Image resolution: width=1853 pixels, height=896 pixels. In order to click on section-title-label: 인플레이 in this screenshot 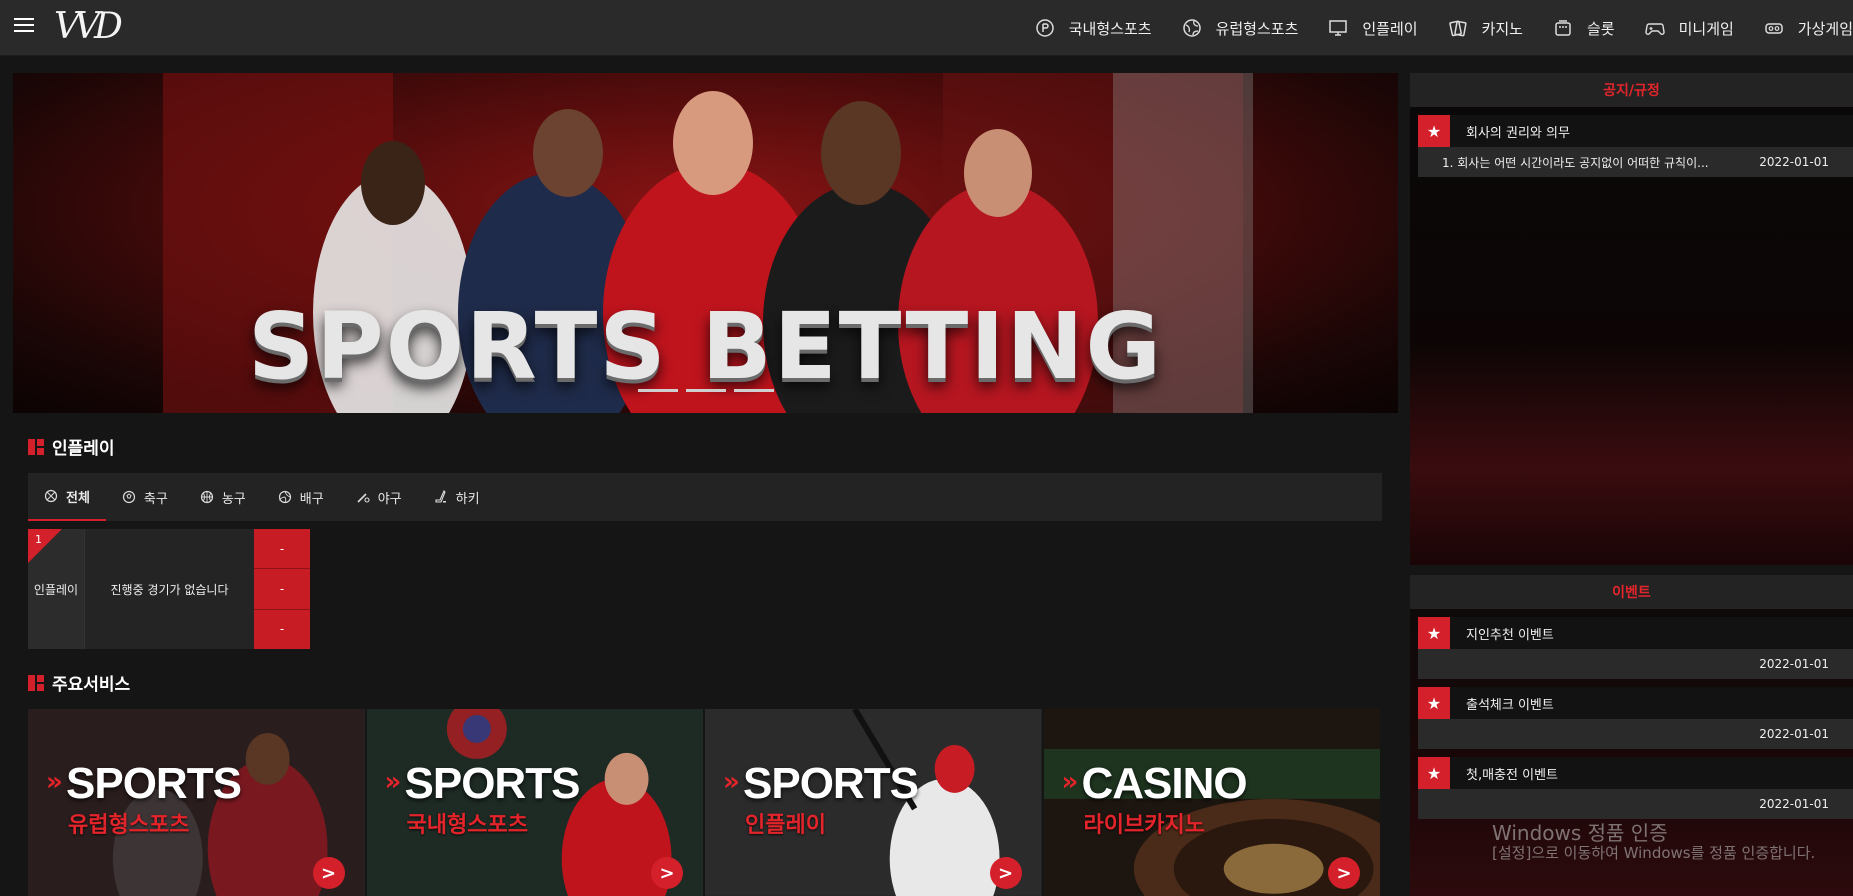, I will do `click(83, 449)`.